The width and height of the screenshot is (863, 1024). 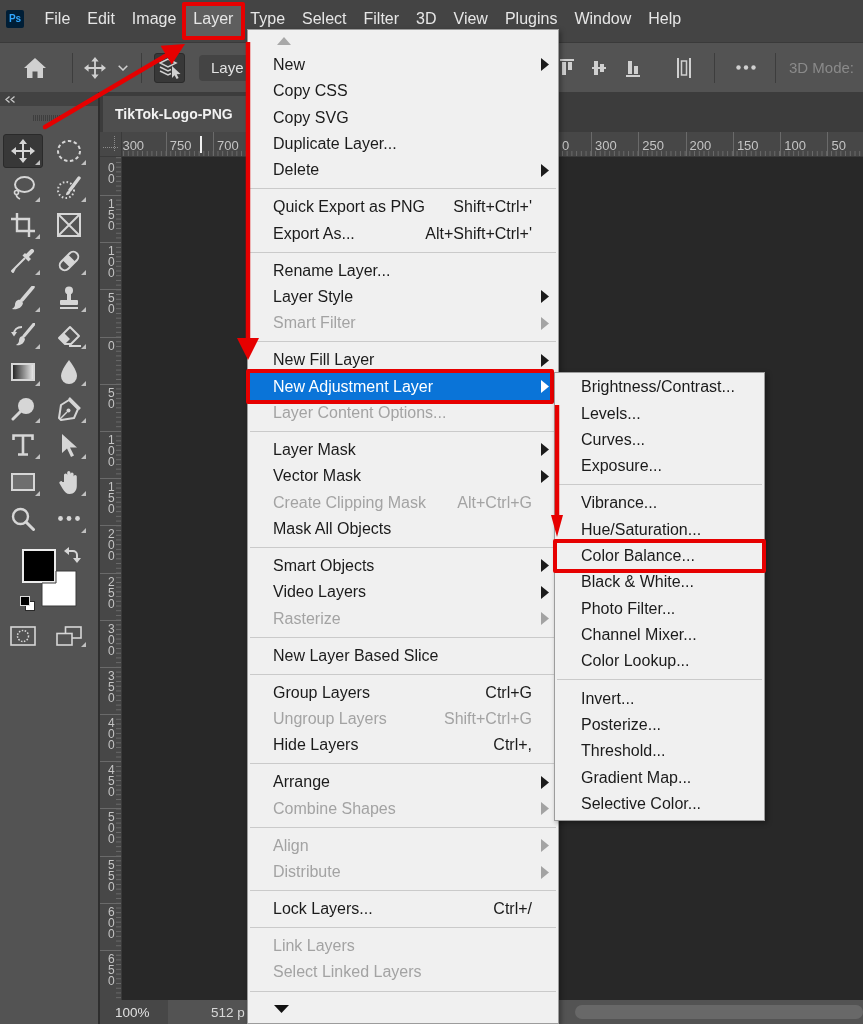 I want to click on menu-item: Copy CSS, so click(x=400, y=91).